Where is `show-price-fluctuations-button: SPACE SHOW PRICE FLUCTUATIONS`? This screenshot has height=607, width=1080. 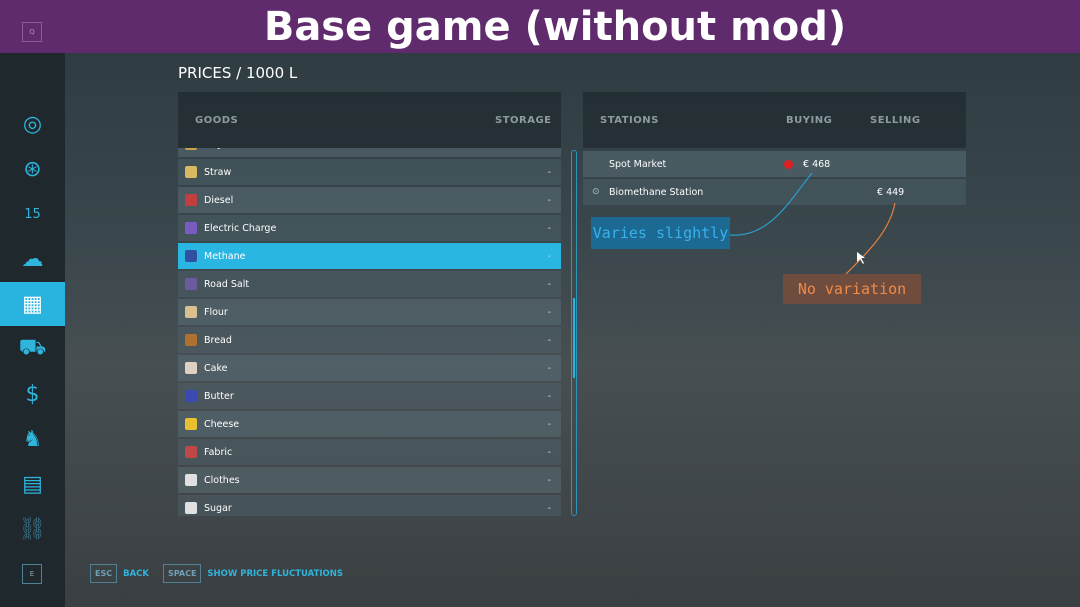 show-price-fluctuations-button: SPACE SHOW PRICE FLUCTUATIONS is located at coordinates (253, 573).